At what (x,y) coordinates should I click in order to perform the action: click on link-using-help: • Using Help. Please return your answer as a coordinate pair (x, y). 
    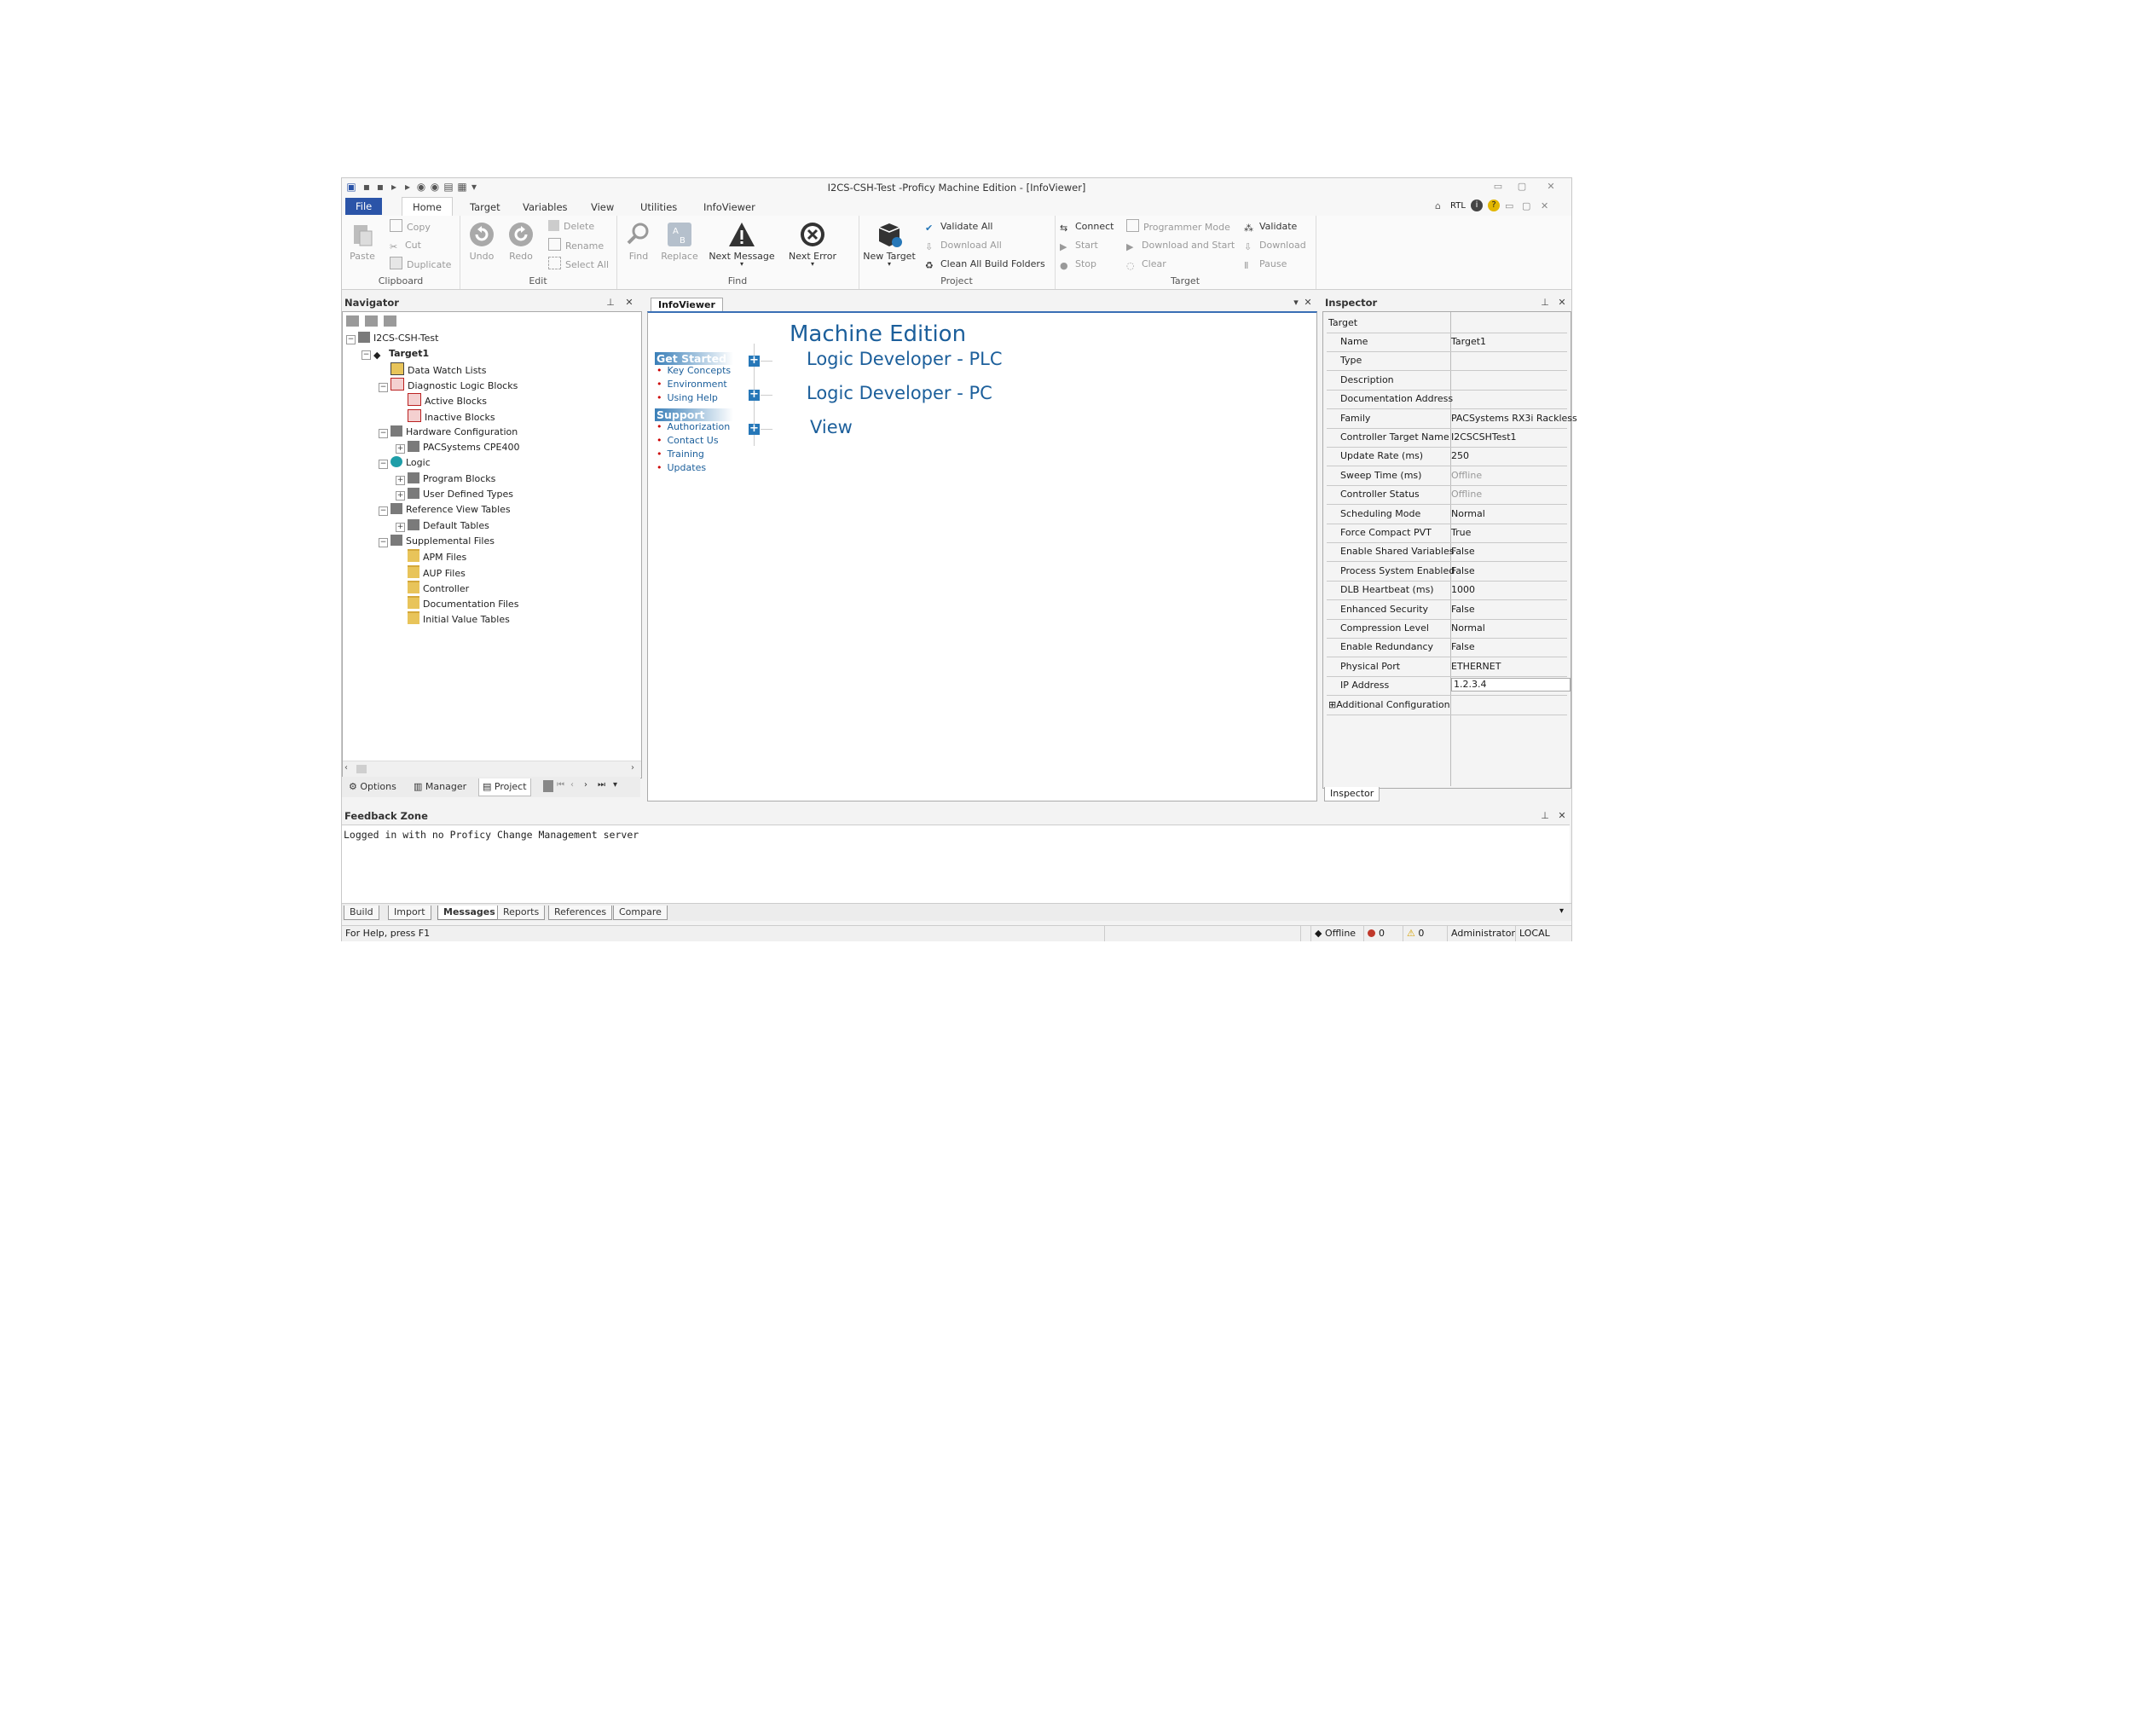
    Looking at the image, I should click on (687, 398).